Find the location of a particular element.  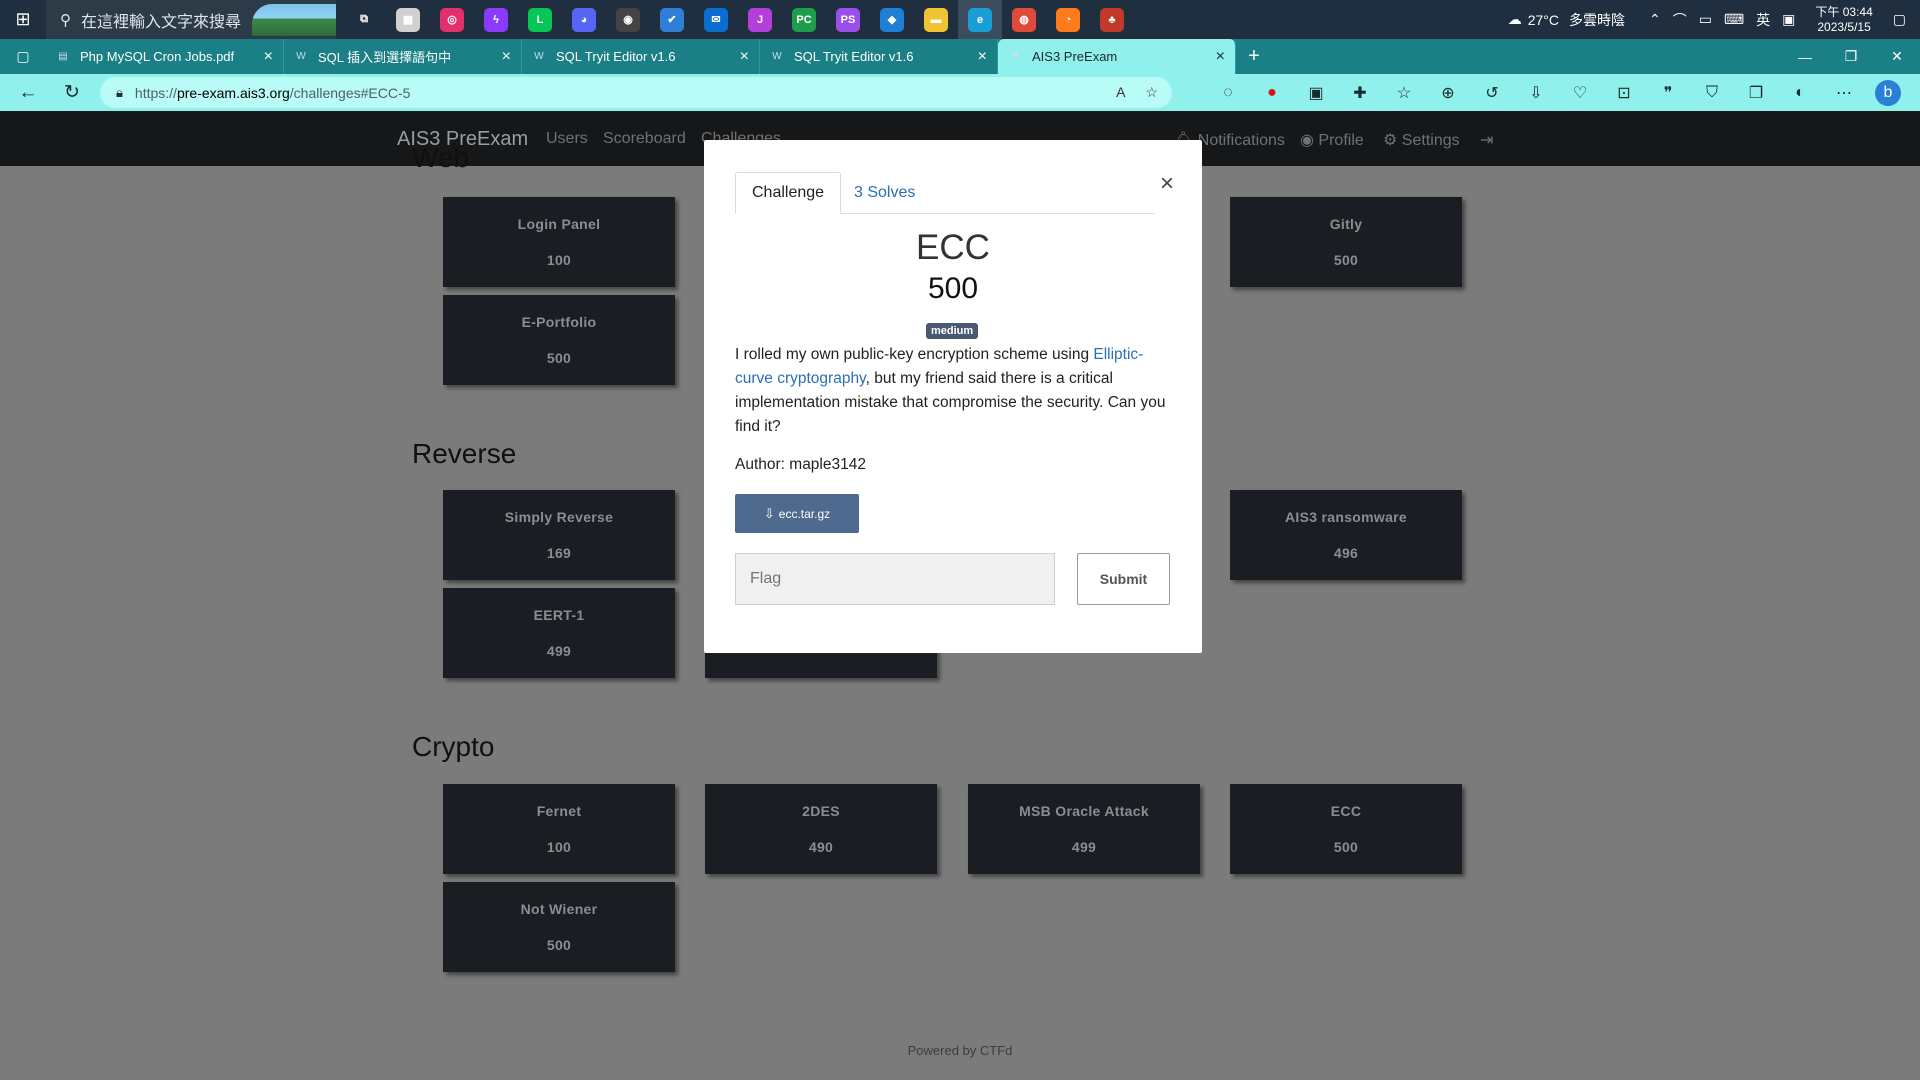

close-window-button: ✕ is located at coordinates (1897, 56).